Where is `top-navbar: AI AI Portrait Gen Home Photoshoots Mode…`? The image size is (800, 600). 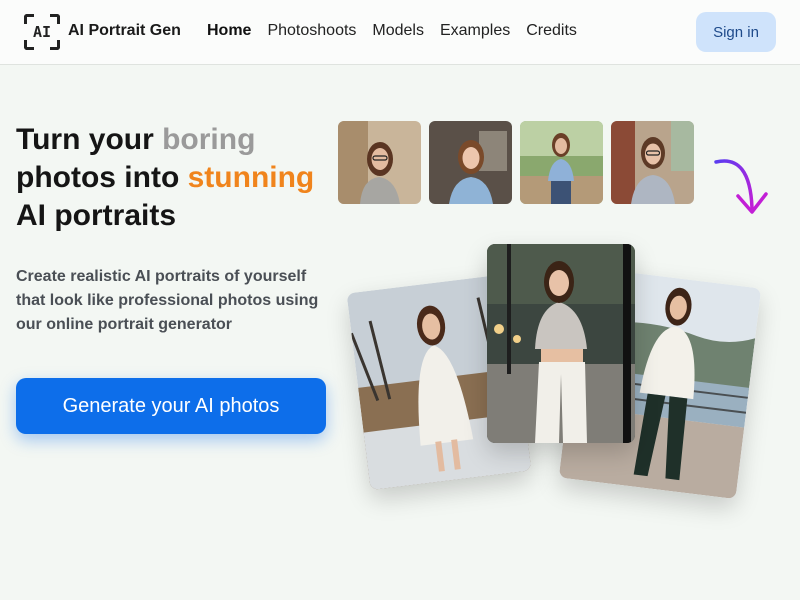 top-navbar: AI AI Portrait Gen Home Photoshoots Mode… is located at coordinates (400, 32).